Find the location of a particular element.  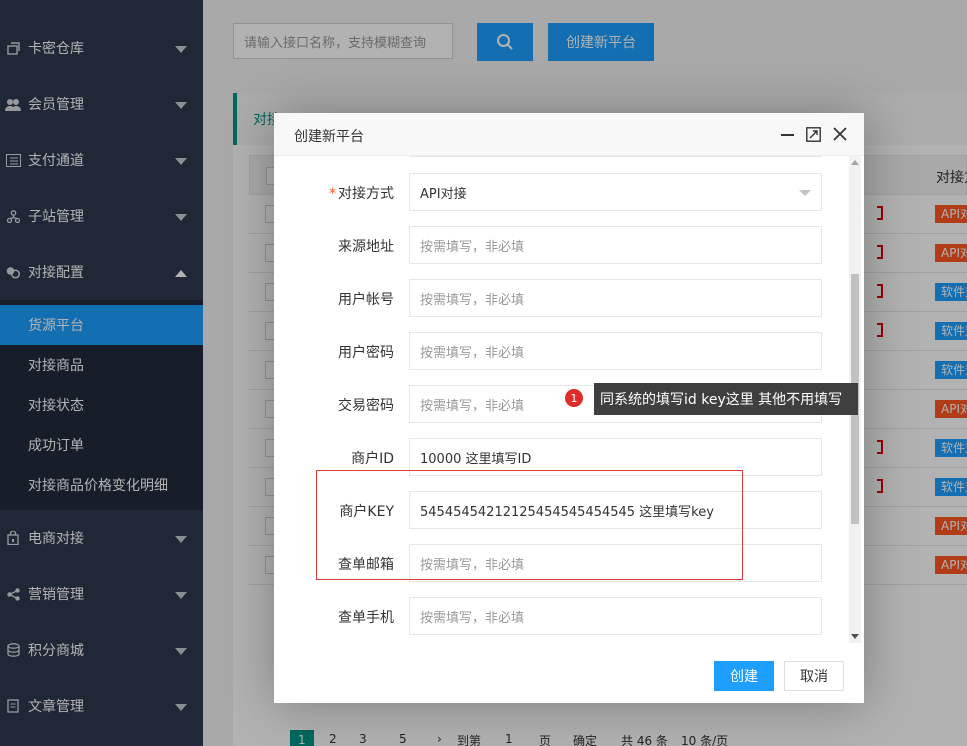

form-row-integration-method: * 对接方式 API对接 is located at coordinates (554, 192).